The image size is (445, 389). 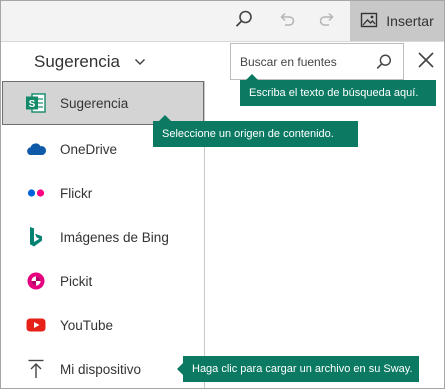 What do you see at coordinates (77, 61) in the screenshot?
I see `source-dropdown-value: Sugerencia` at bounding box center [77, 61].